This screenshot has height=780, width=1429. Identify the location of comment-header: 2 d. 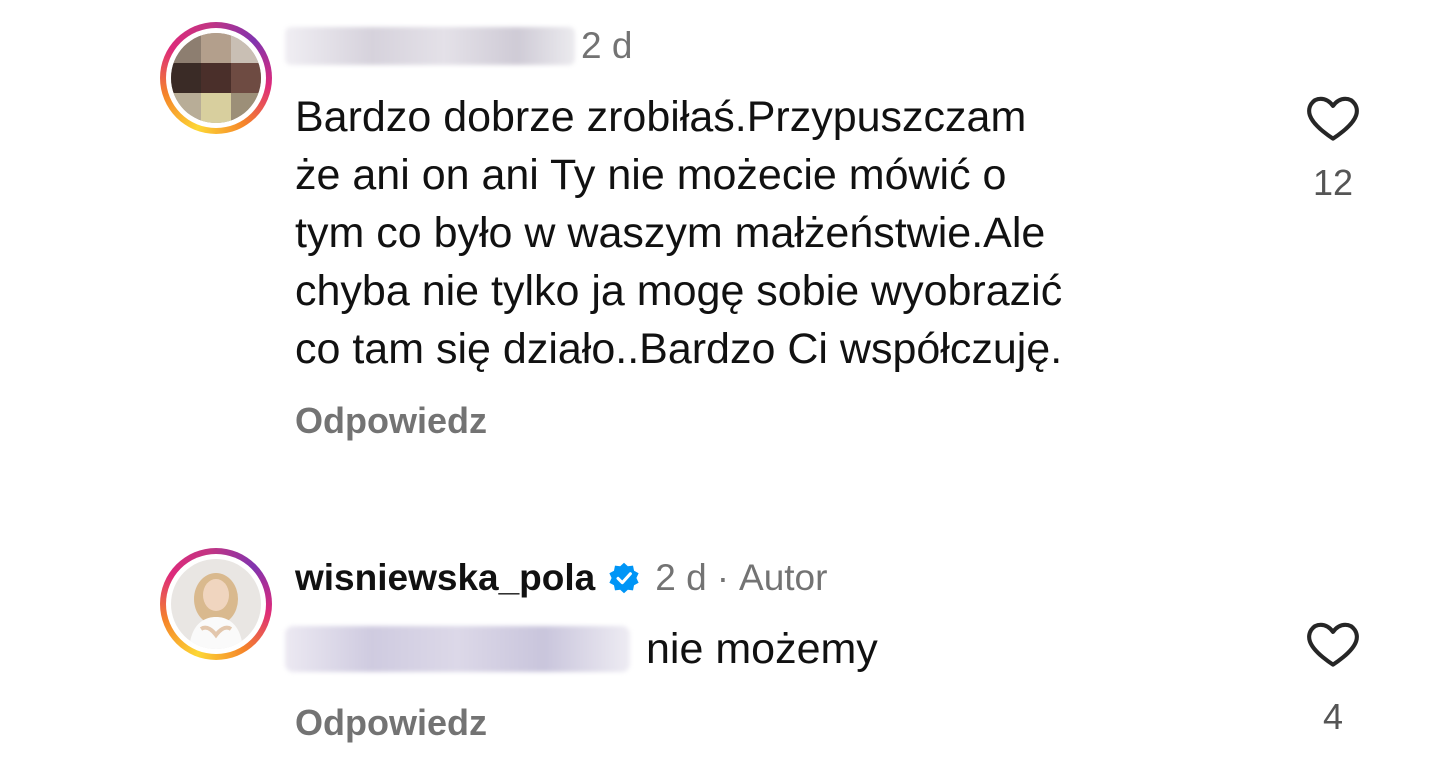
(458, 46).